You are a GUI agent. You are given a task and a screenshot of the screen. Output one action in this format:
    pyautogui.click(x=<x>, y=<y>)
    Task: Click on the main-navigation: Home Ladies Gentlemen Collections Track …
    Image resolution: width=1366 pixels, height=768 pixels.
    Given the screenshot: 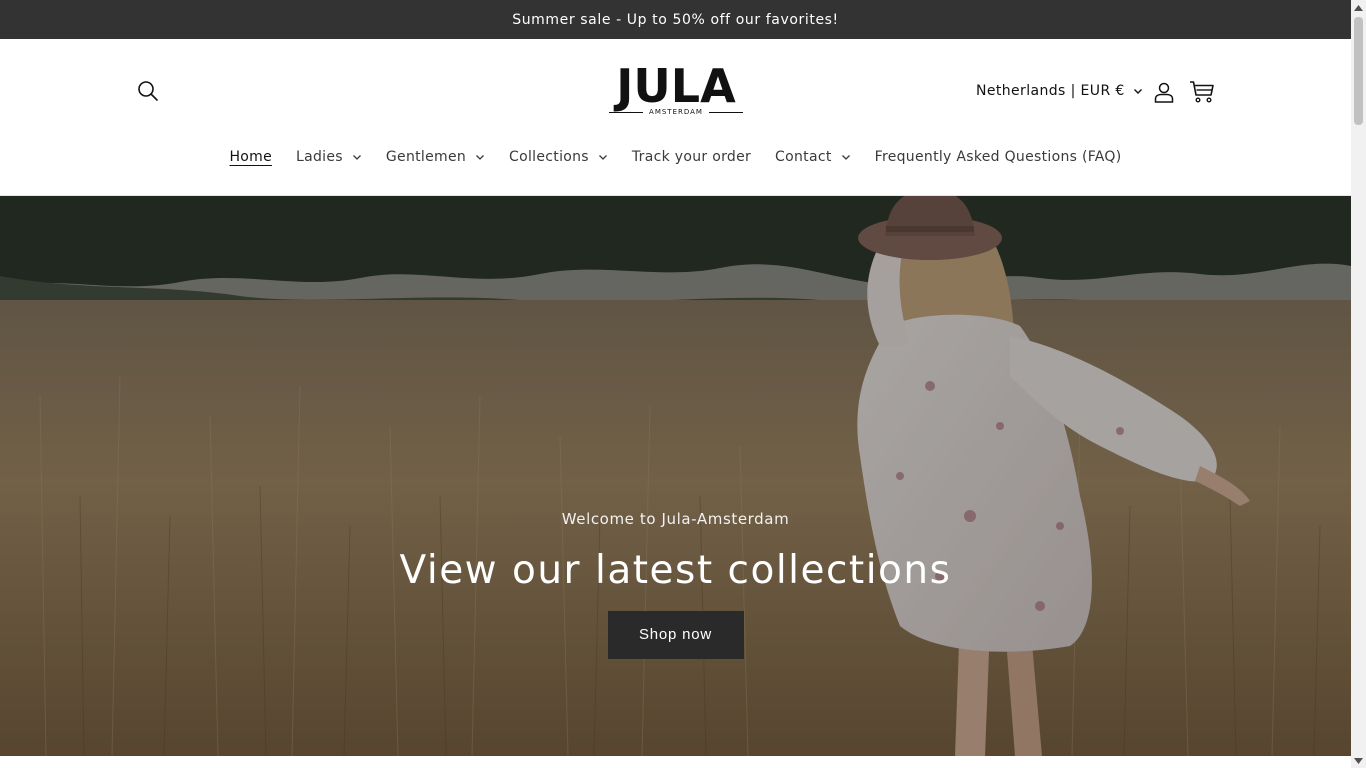 What is the action you would take?
    pyautogui.click(x=675, y=157)
    